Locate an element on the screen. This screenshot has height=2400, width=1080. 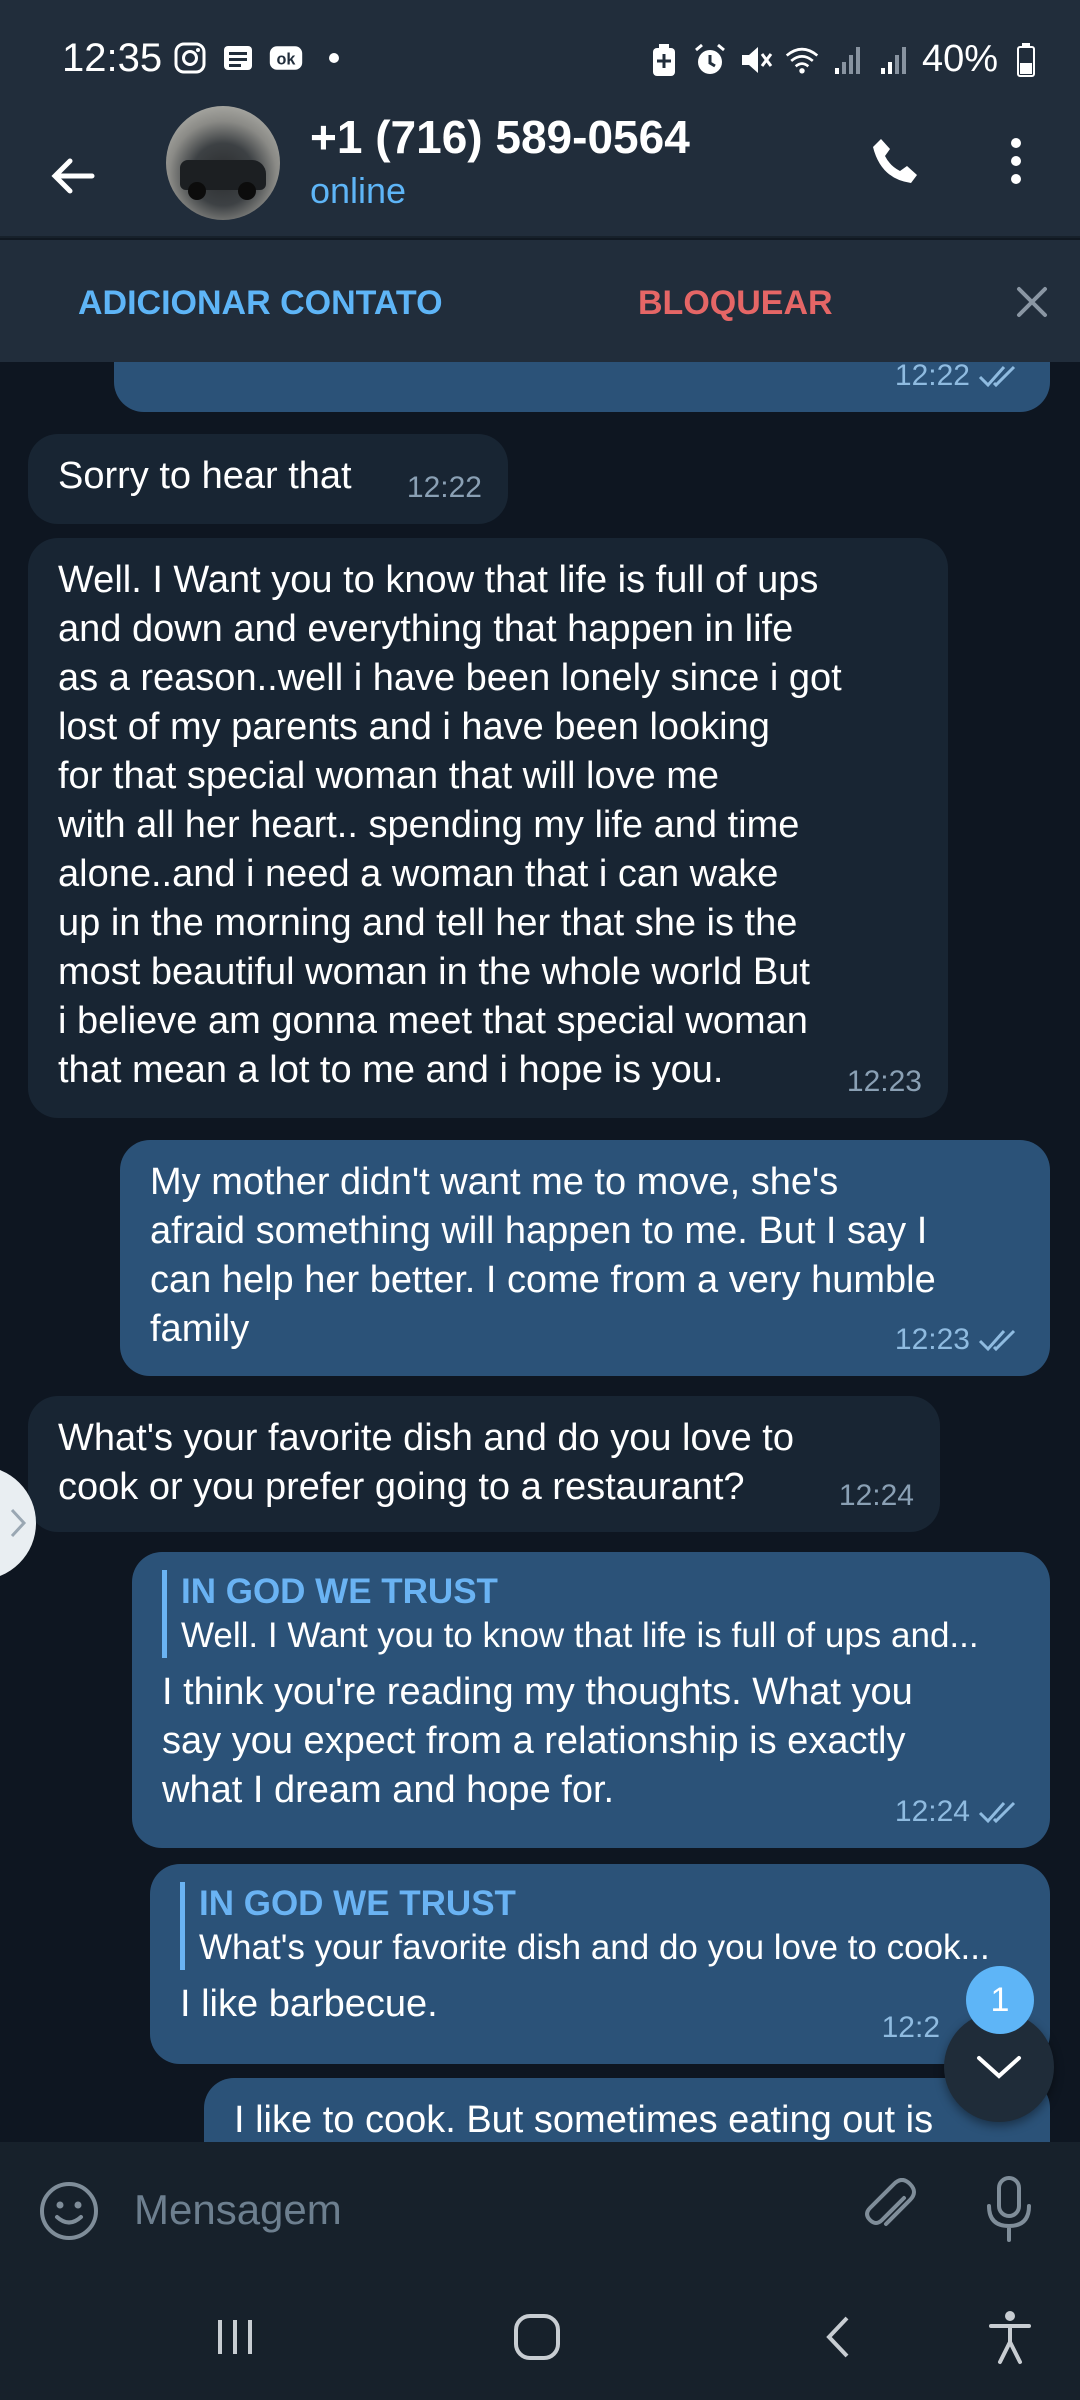
close-bar-button is located at coordinates (1032, 302).